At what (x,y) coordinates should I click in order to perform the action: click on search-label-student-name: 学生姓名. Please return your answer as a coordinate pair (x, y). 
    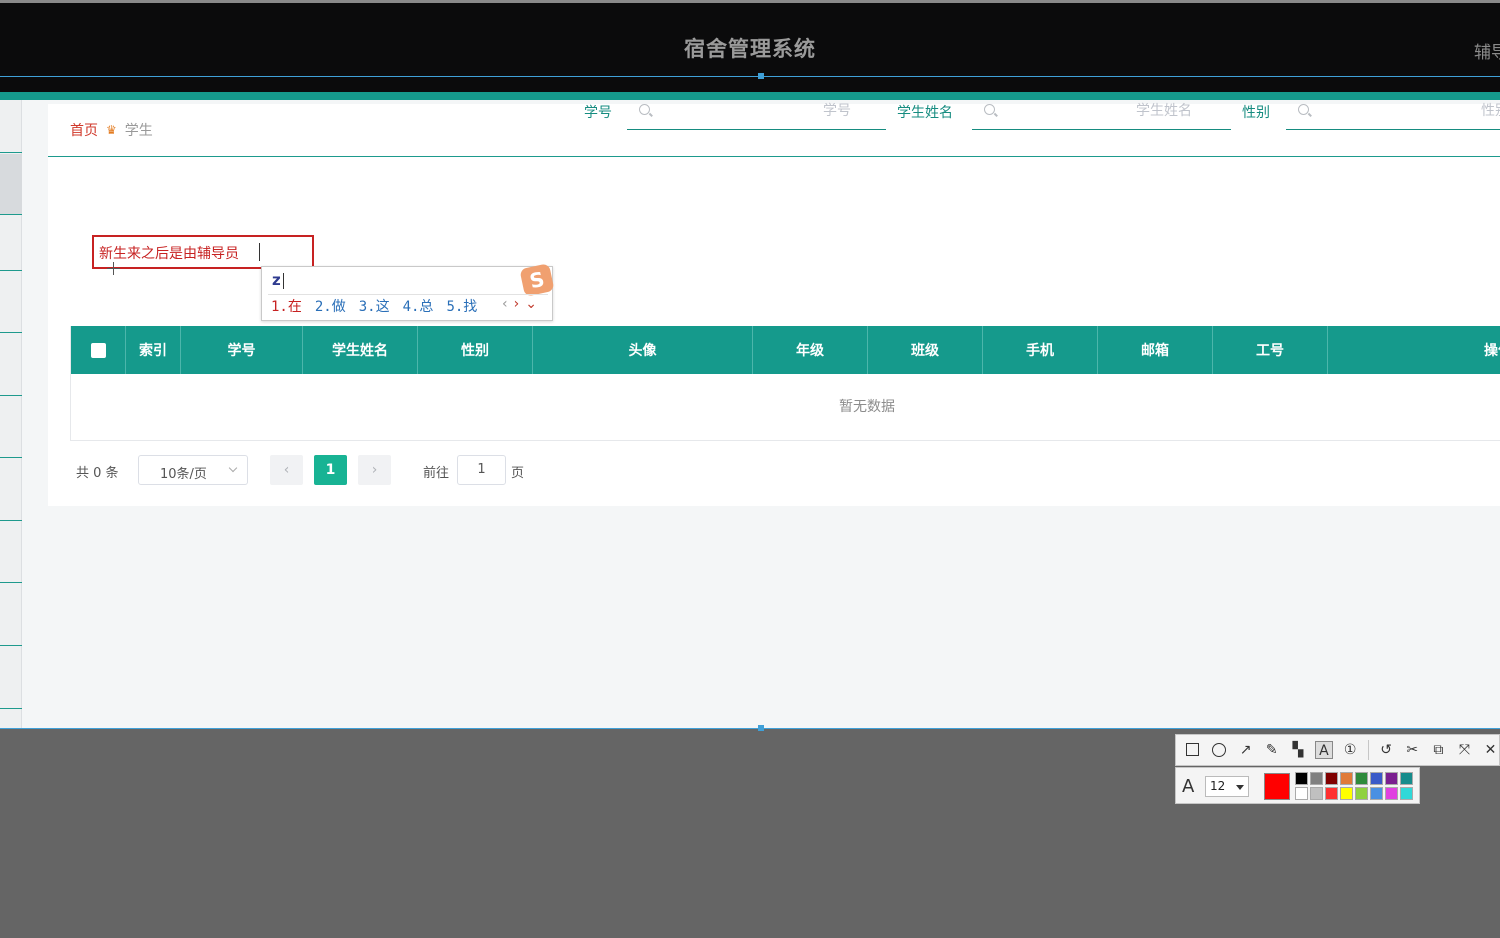
    Looking at the image, I should click on (925, 113).